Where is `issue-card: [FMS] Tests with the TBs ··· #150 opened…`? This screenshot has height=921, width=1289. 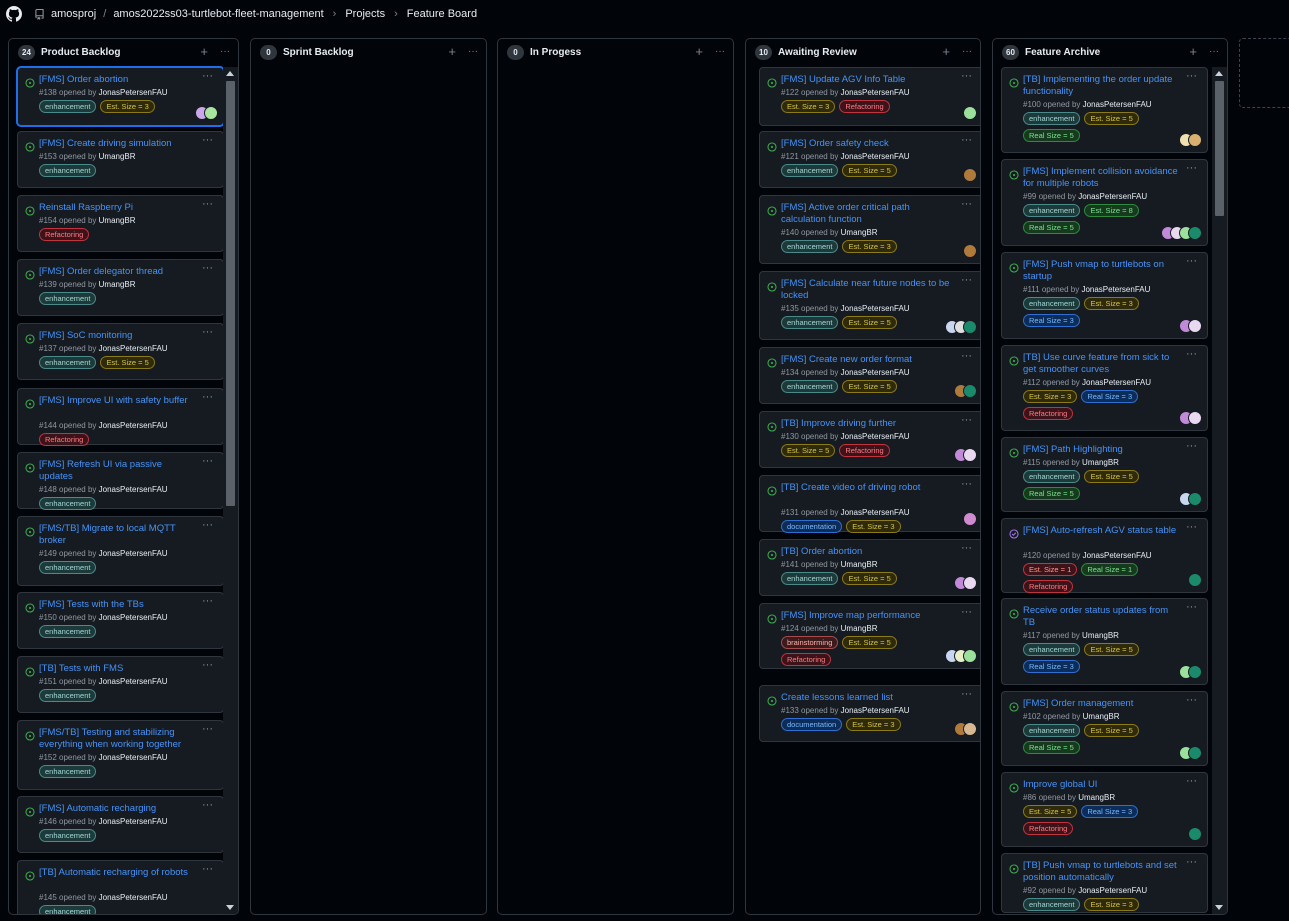 issue-card: [FMS] Tests with the TBs ··· #150 opened… is located at coordinates (120, 620).